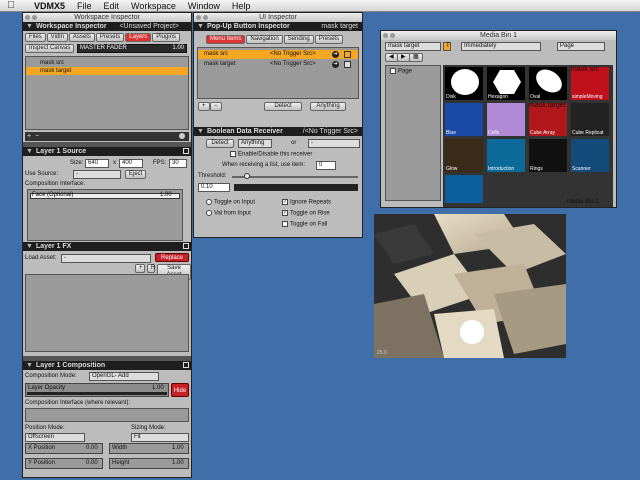 The image size is (640, 480). What do you see at coordinates (55, 437) in the screenshot?
I see `position-mode-select: Offscreen` at bounding box center [55, 437].